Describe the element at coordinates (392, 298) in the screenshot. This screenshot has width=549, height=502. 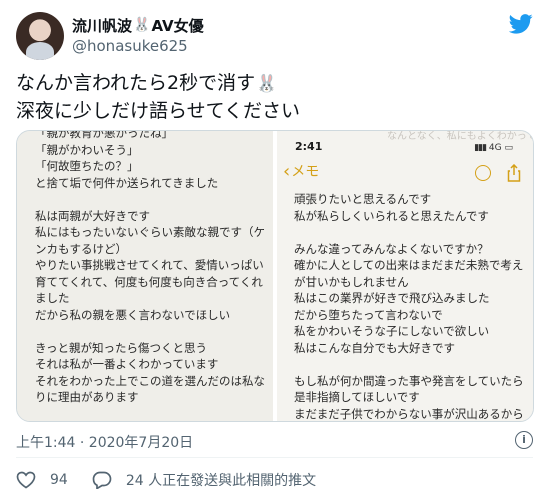
I see `image-text-line: 私はこの業界が好きで飛び込みました` at that location.